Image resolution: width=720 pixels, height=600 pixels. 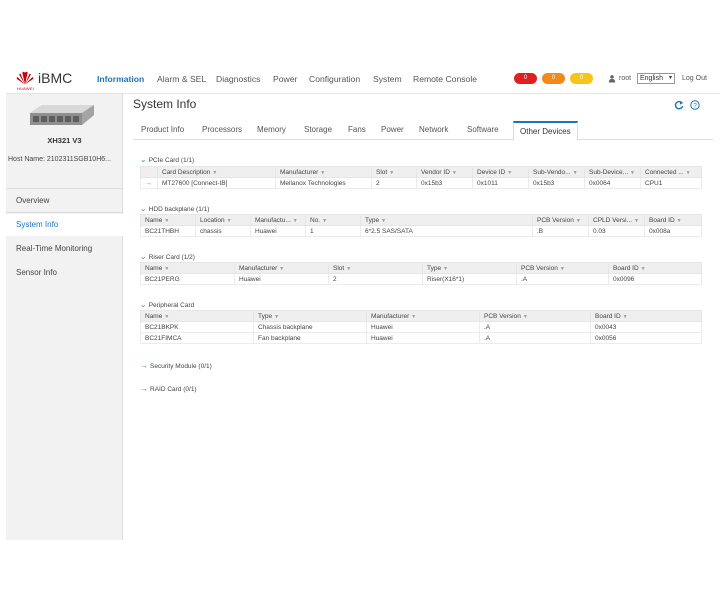 What do you see at coordinates (646, 338) in the screenshot?
I see `table-cell: 0x0056` at bounding box center [646, 338].